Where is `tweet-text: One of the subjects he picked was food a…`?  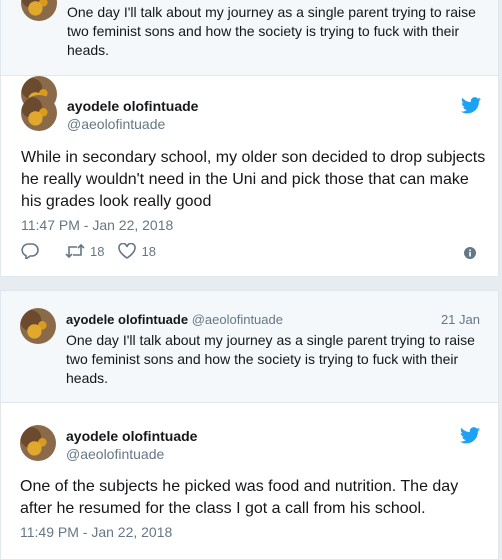
tweet-text: One of the subjects he picked was food a… is located at coordinates (239, 497).